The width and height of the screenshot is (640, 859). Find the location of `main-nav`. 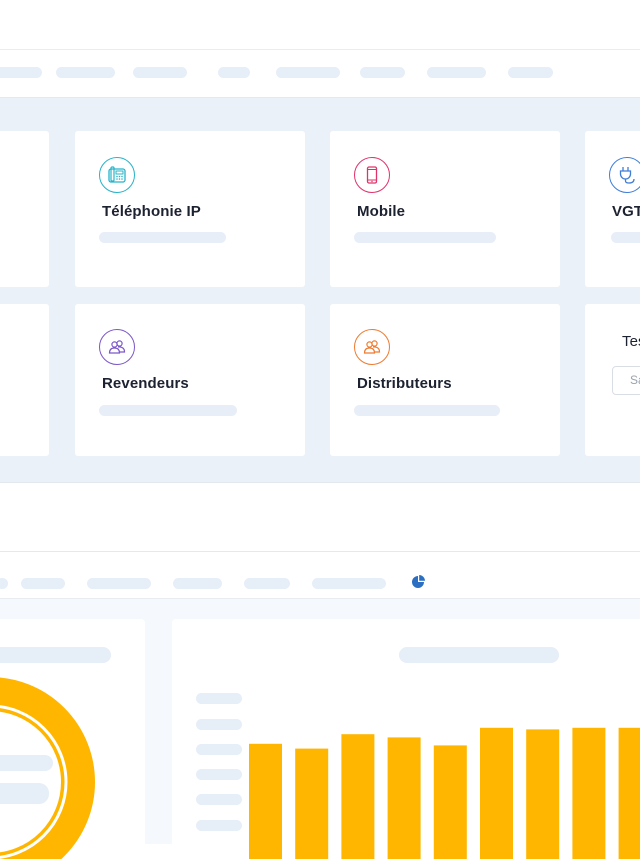

main-nav is located at coordinates (320, 74).